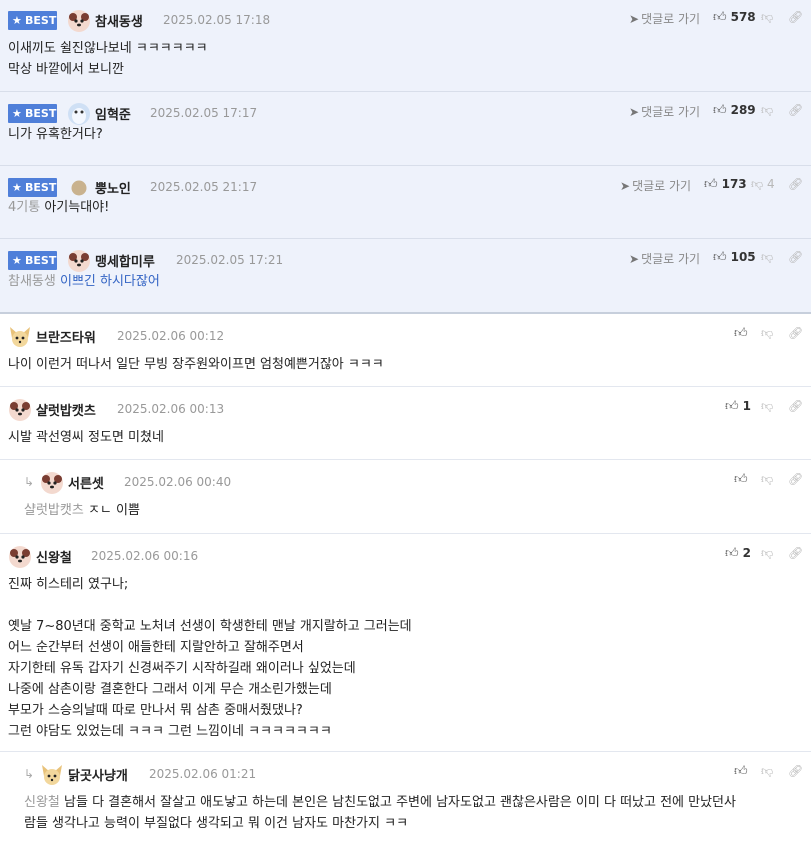 The image size is (811, 847). I want to click on comment-date: 2025.02.06 00:16, so click(145, 556).